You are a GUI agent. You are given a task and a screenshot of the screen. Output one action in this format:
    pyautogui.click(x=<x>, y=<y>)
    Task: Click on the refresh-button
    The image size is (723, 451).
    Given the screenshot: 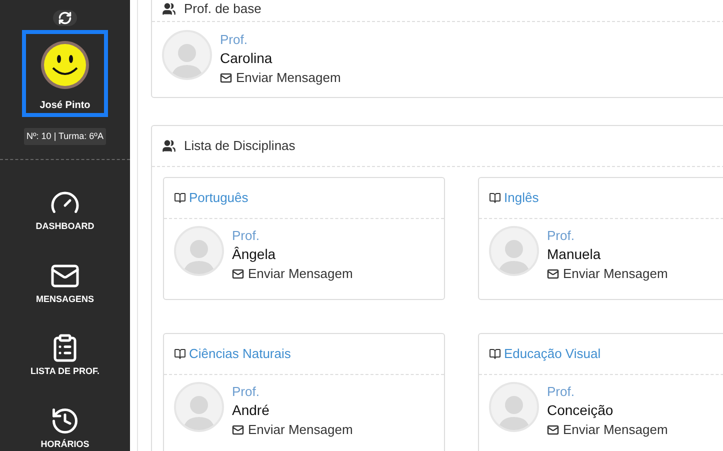 What is the action you would take?
    pyautogui.click(x=65, y=18)
    